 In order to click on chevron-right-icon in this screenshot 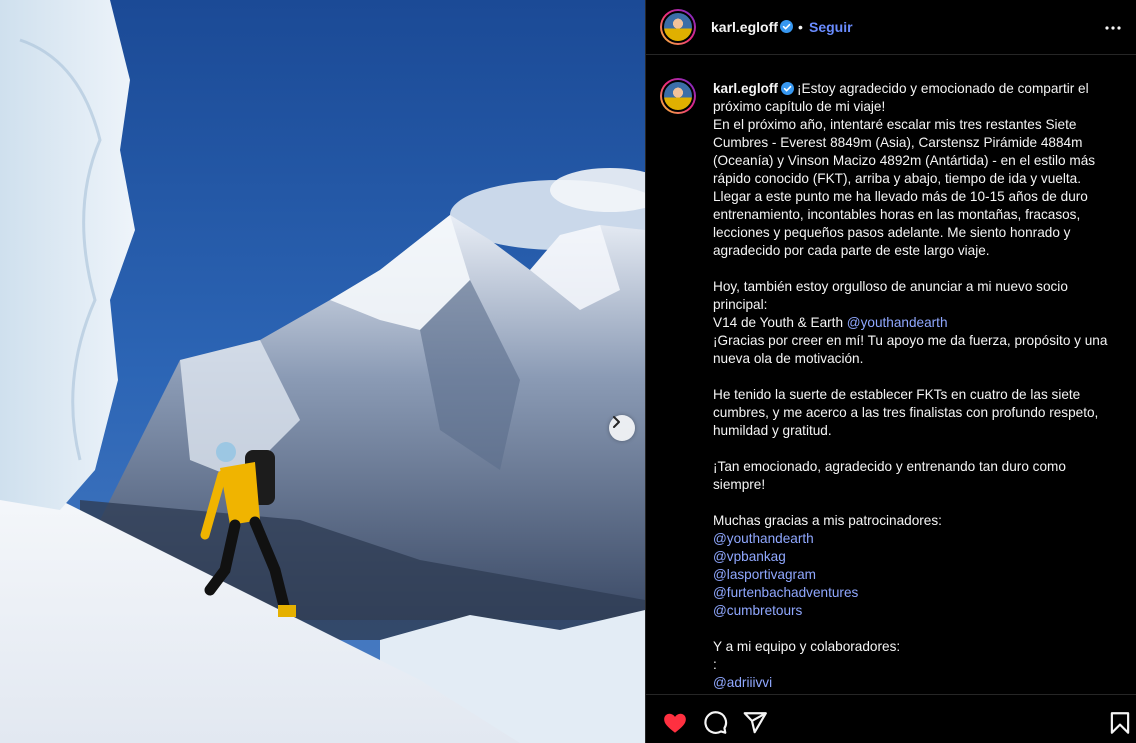, I will do `click(616, 422)`.